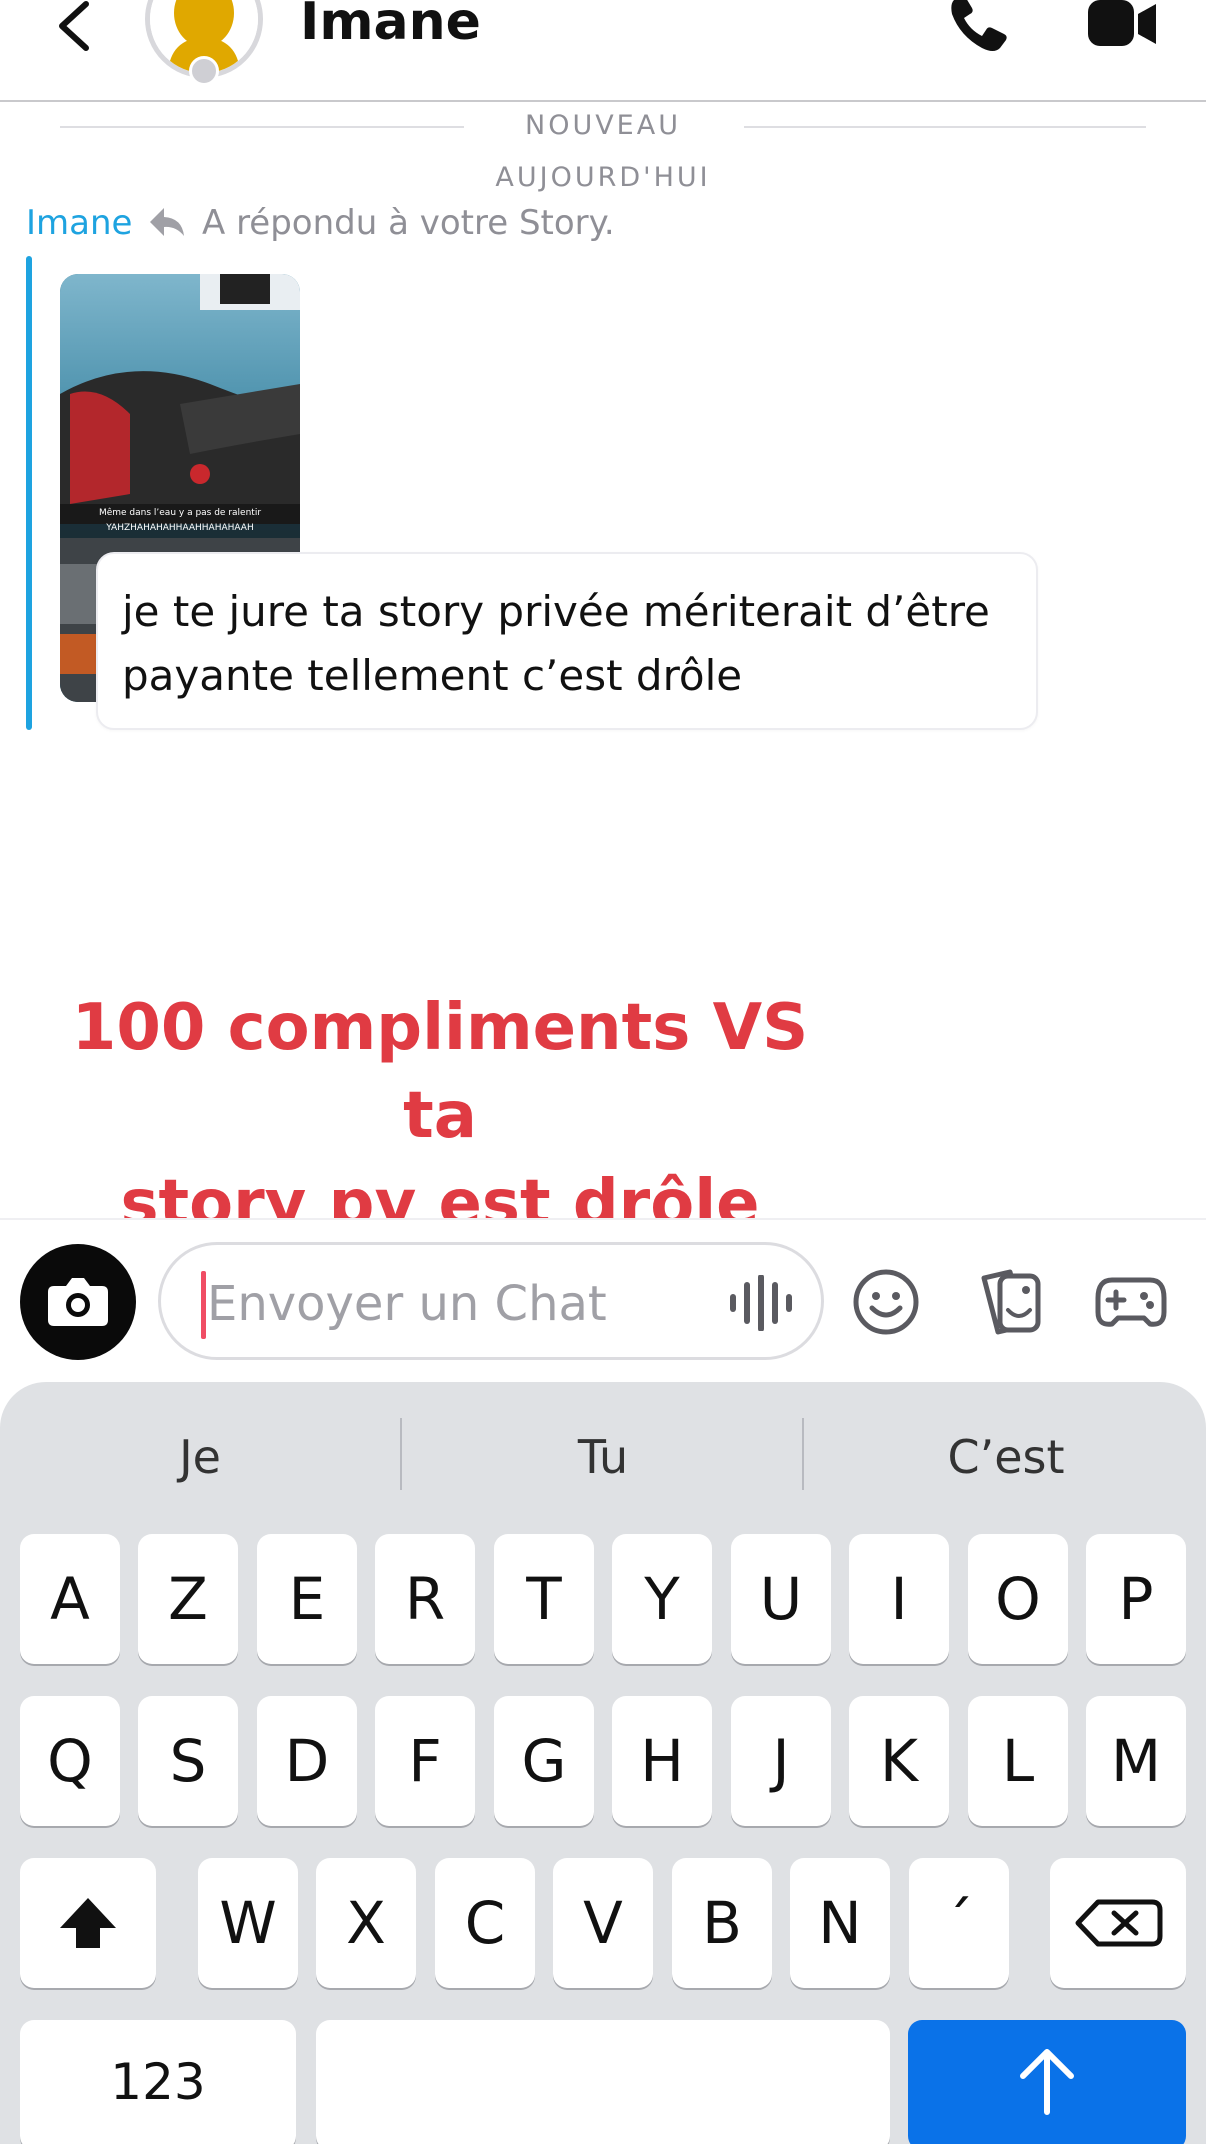 Image resolution: width=1206 pixels, height=2144 pixels. Describe the element at coordinates (248, 1923) in the screenshot. I see `key-w: W` at that location.